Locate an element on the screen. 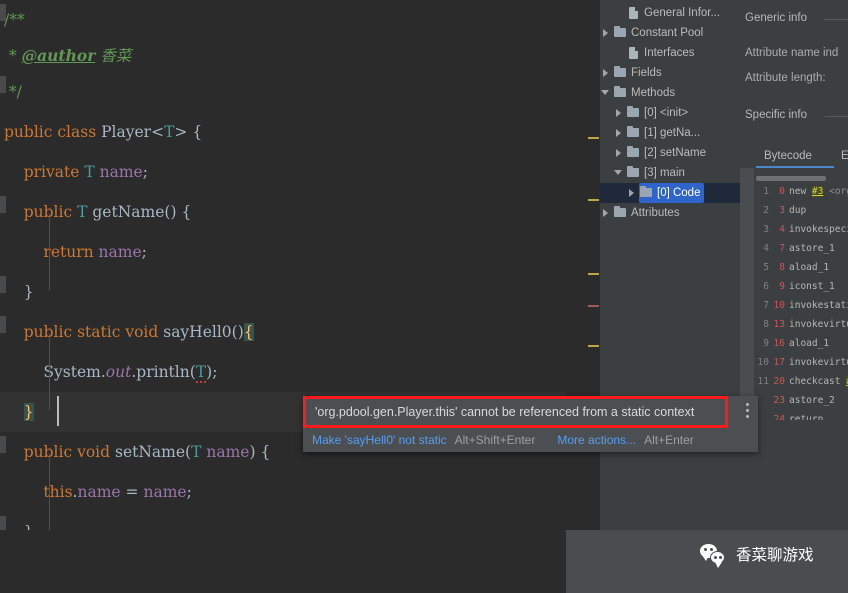  tree-item-label: Attributes is located at coordinates (655, 213).